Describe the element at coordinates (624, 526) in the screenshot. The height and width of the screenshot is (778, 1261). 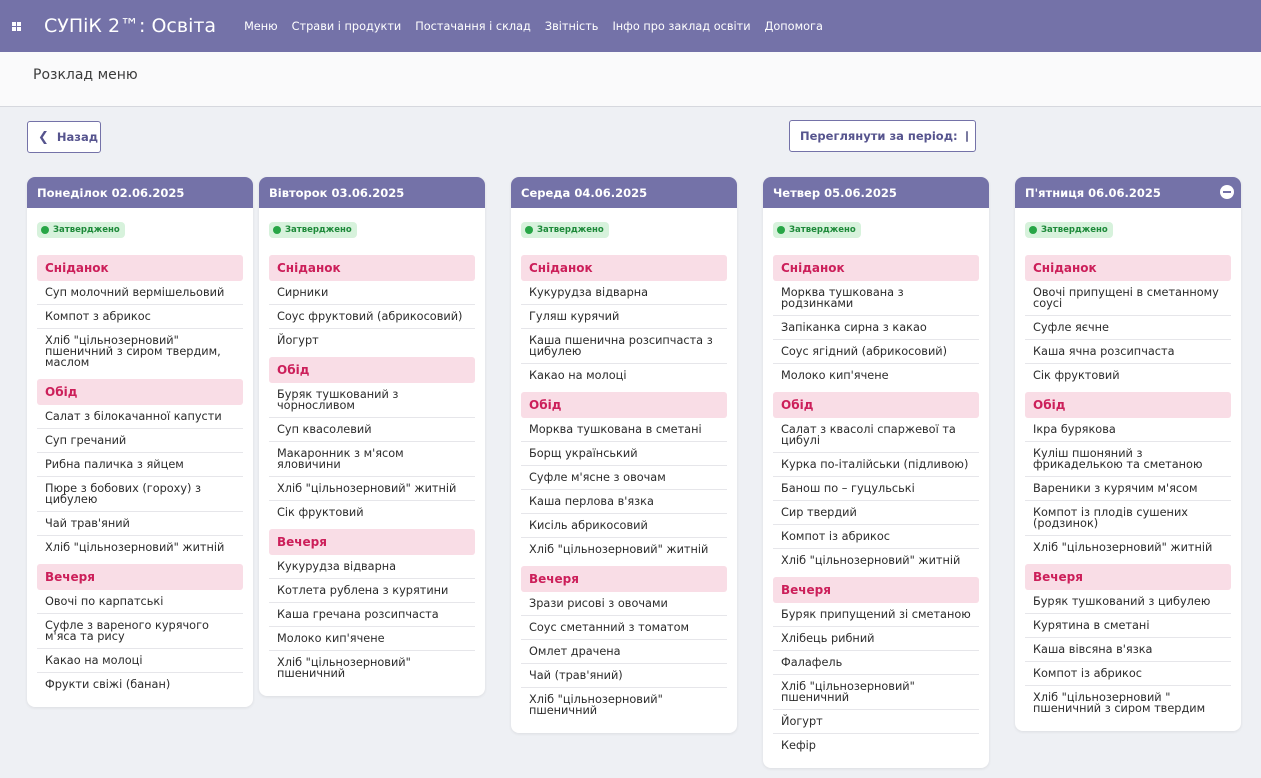
I see `dish-item: Кисіль абрикосовий` at that location.